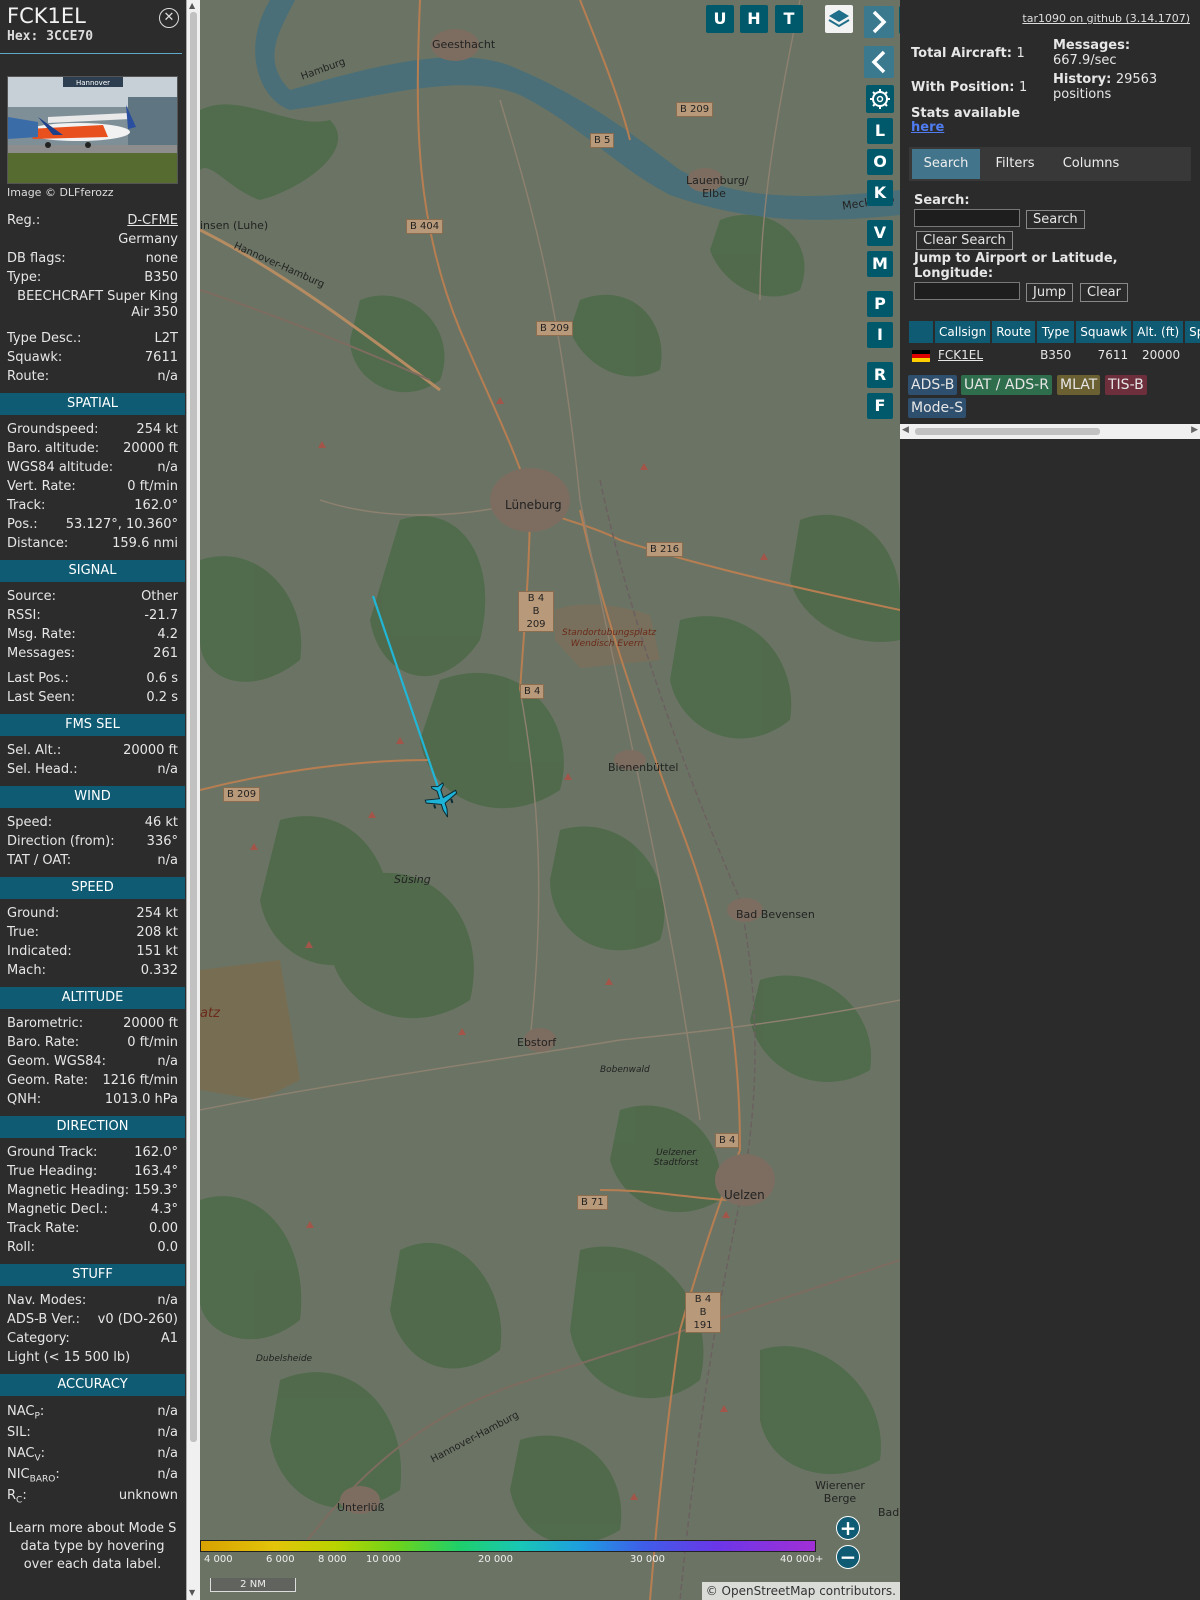 This screenshot has height=1600, width=1200. Describe the element at coordinates (880, 233) in the screenshot. I see `map-button-v: V` at that location.